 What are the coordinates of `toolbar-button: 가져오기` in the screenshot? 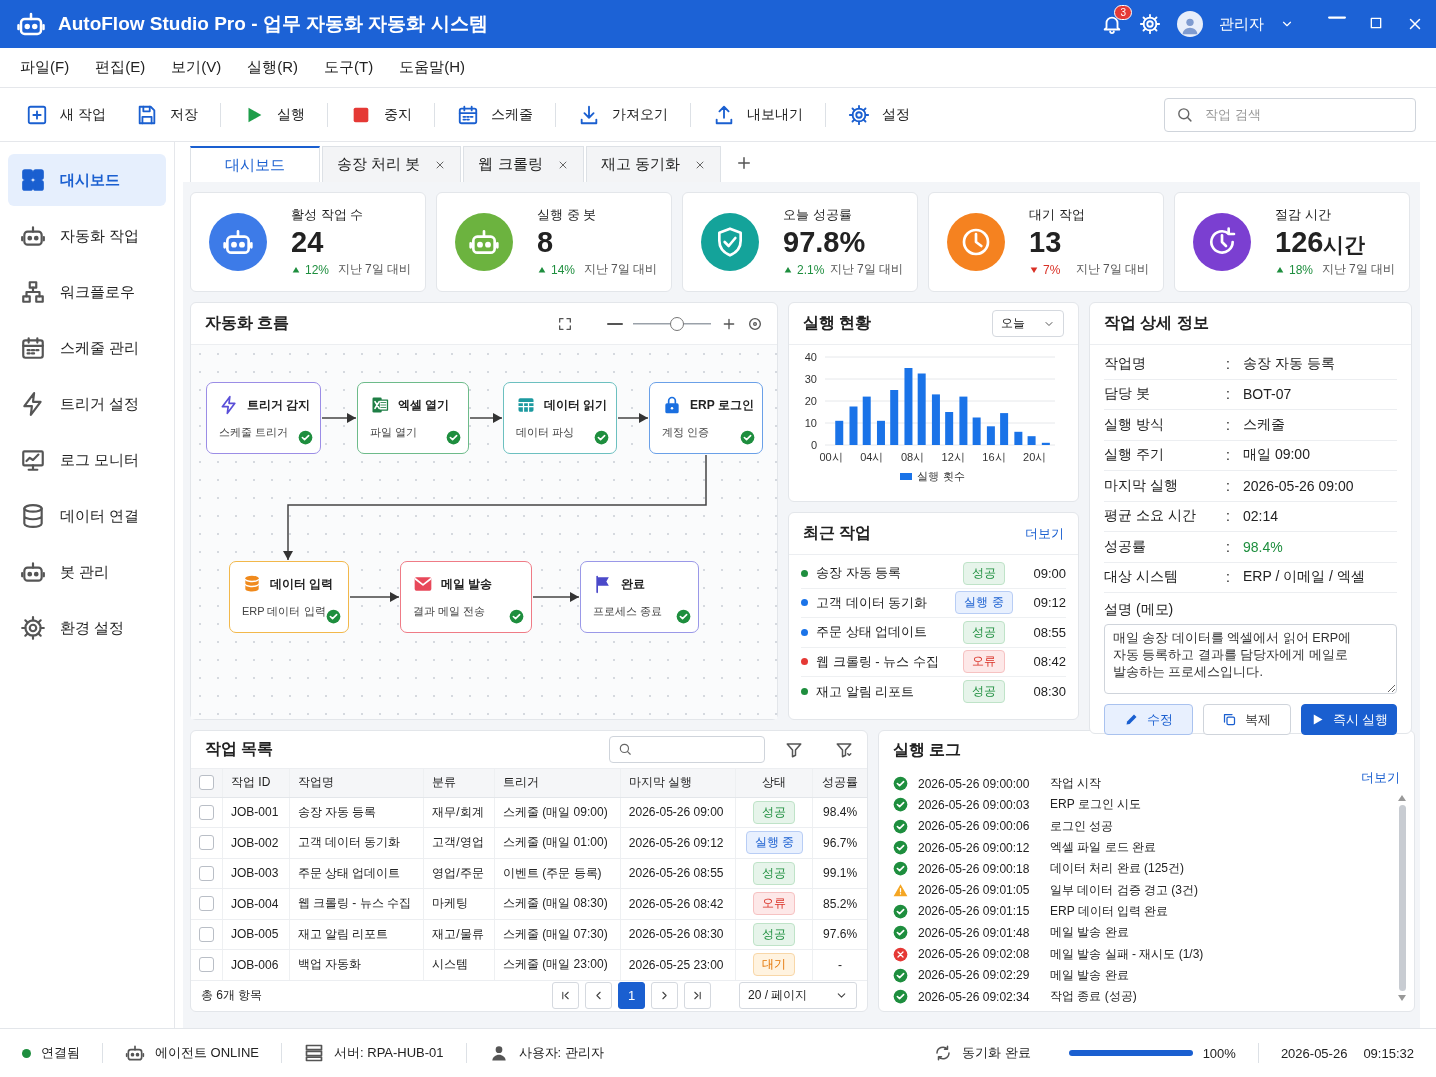 It's located at (622, 114).